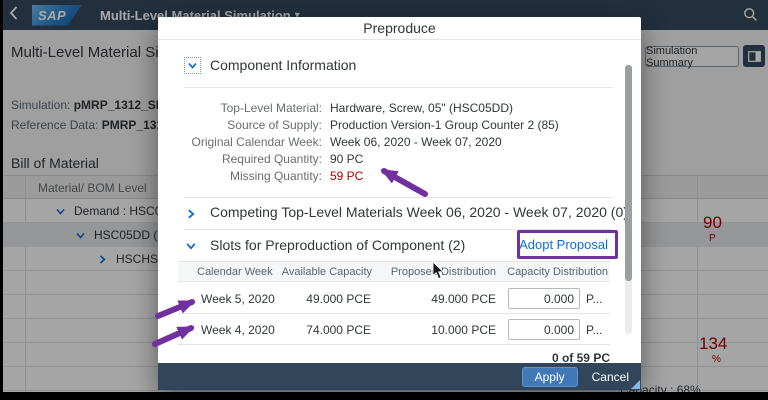 Image resolution: width=768 pixels, height=400 pixels. Describe the element at coordinates (256, 142) in the screenshot. I see `info-label: Original Calendar Week:` at that location.